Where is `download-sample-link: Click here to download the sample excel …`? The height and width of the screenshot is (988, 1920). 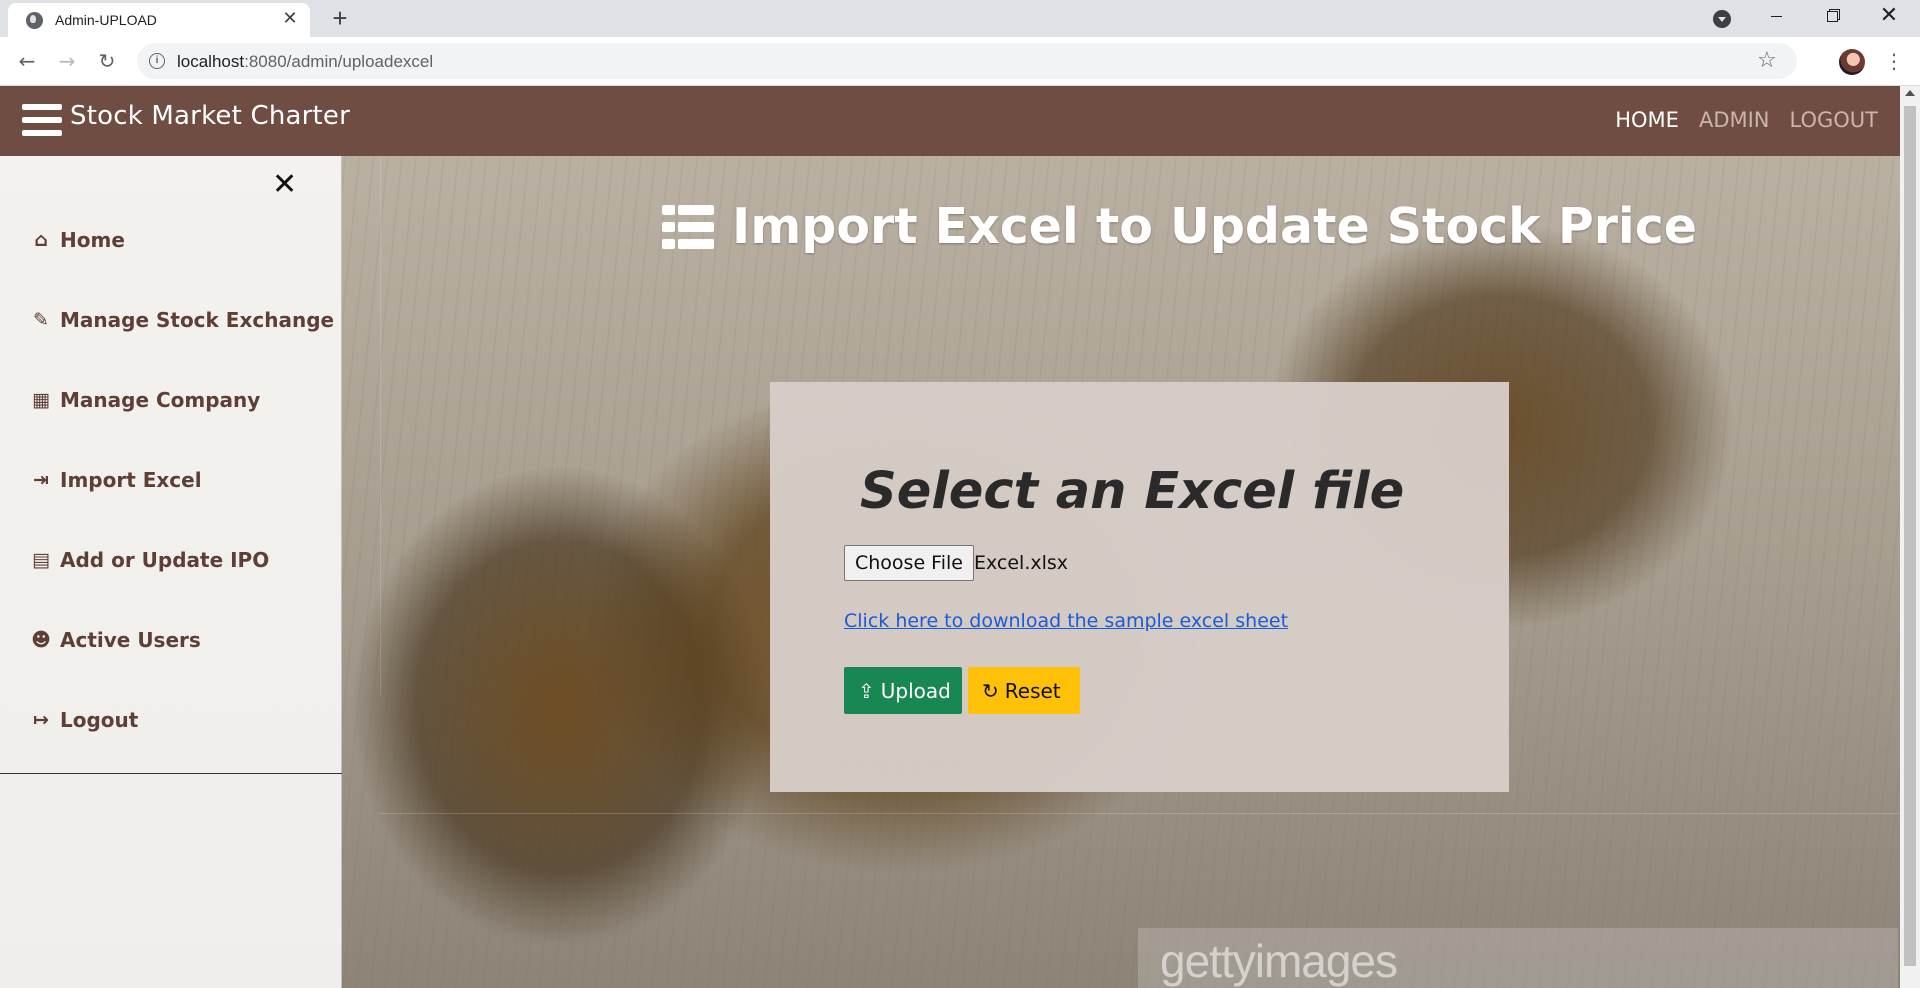
download-sample-link: Click here to download the sample excel … is located at coordinates (1066, 621).